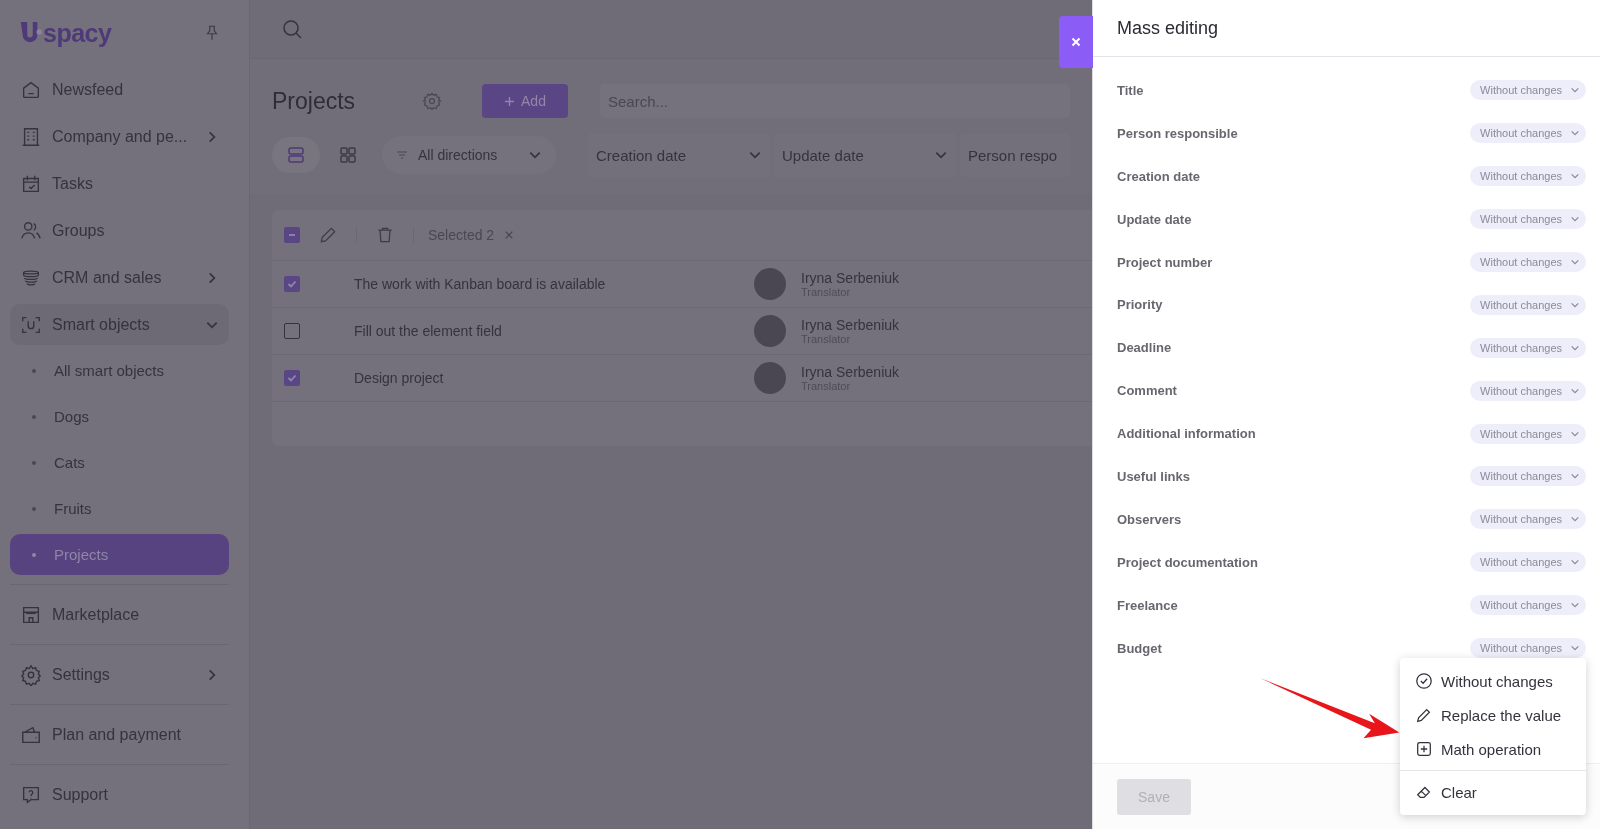 Image resolution: width=1600 pixels, height=829 pixels. Describe the element at coordinates (119, 183) in the screenshot. I see `sidebar-item: Tasks` at that location.